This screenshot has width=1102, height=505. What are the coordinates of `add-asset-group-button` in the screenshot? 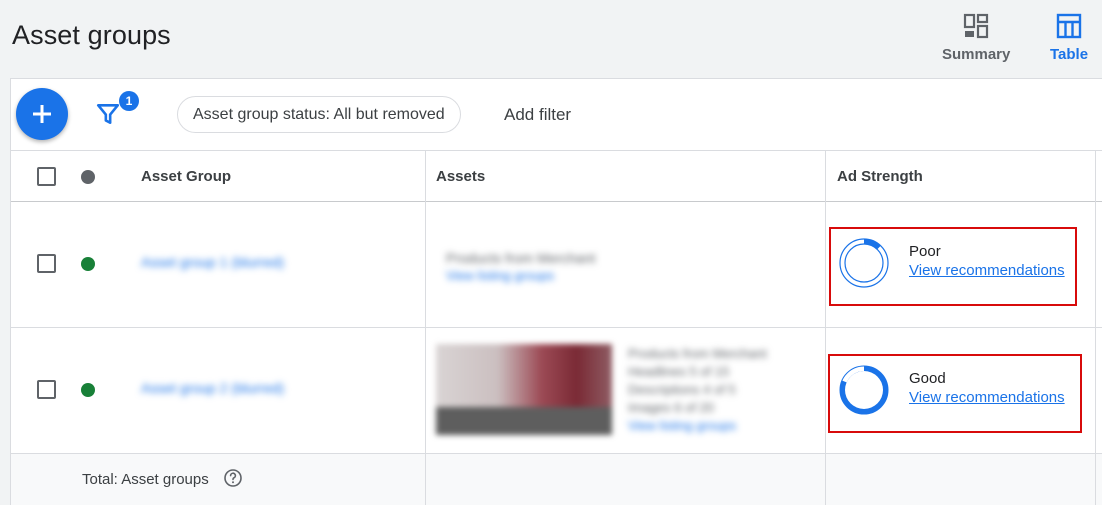 It's located at (42, 114).